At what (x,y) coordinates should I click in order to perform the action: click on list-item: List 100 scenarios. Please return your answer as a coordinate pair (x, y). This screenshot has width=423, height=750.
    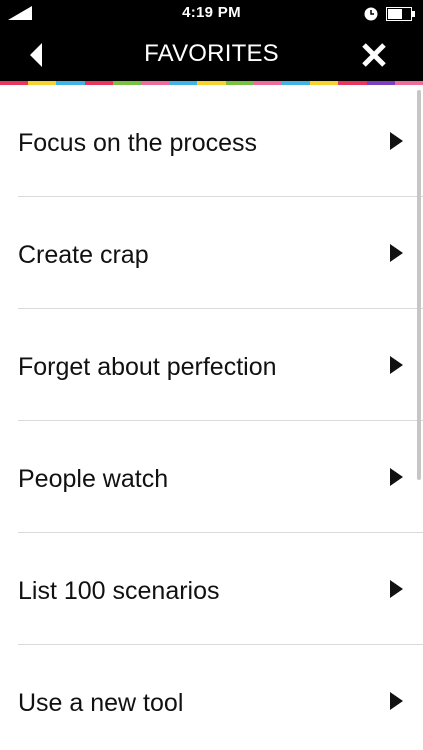
    Looking at the image, I should click on (211, 589).